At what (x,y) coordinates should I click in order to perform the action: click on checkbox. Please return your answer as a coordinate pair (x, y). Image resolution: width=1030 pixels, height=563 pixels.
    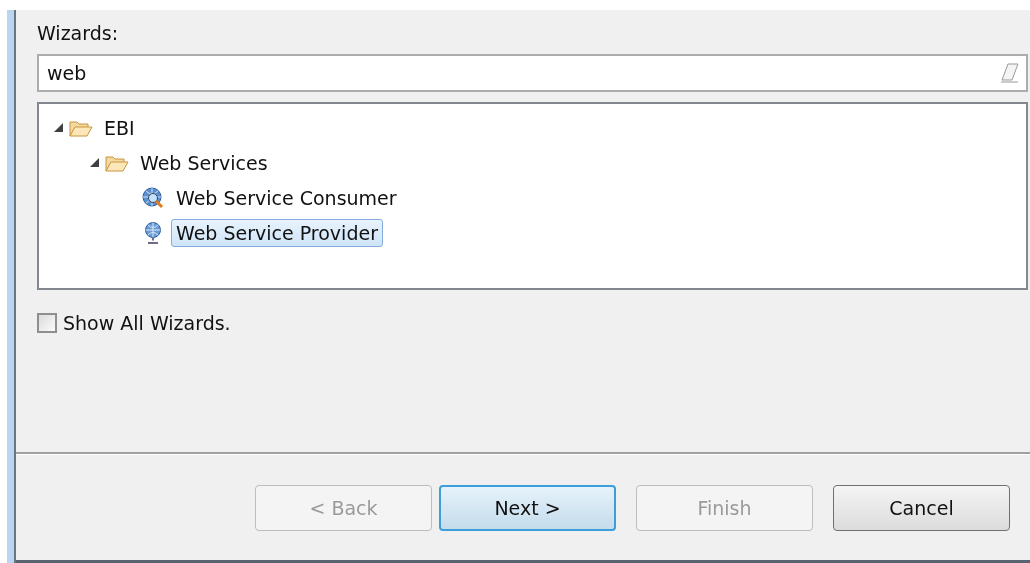
    Looking at the image, I should click on (47, 323).